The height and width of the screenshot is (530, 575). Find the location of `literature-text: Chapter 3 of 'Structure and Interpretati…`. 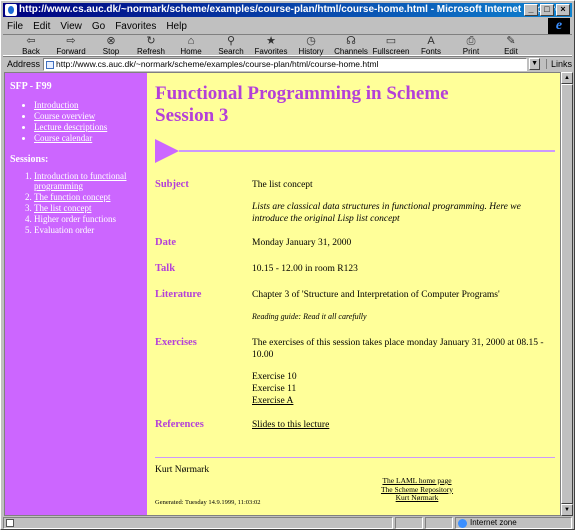

literature-text: Chapter 3 of 'Structure and Interpretati… is located at coordinates (376, 295).